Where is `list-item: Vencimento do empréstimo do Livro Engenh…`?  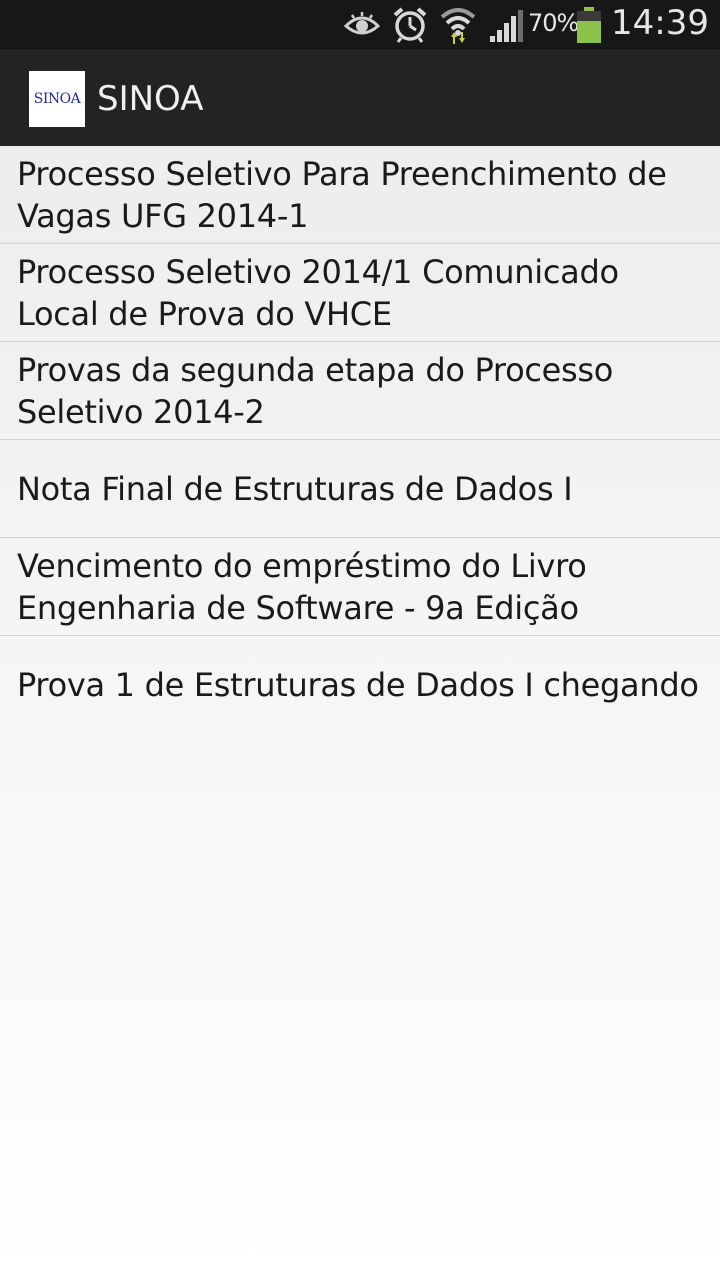 list-item: Vencimento do empréstimo do Livro Engenh… is located at coordinates (360, 587).